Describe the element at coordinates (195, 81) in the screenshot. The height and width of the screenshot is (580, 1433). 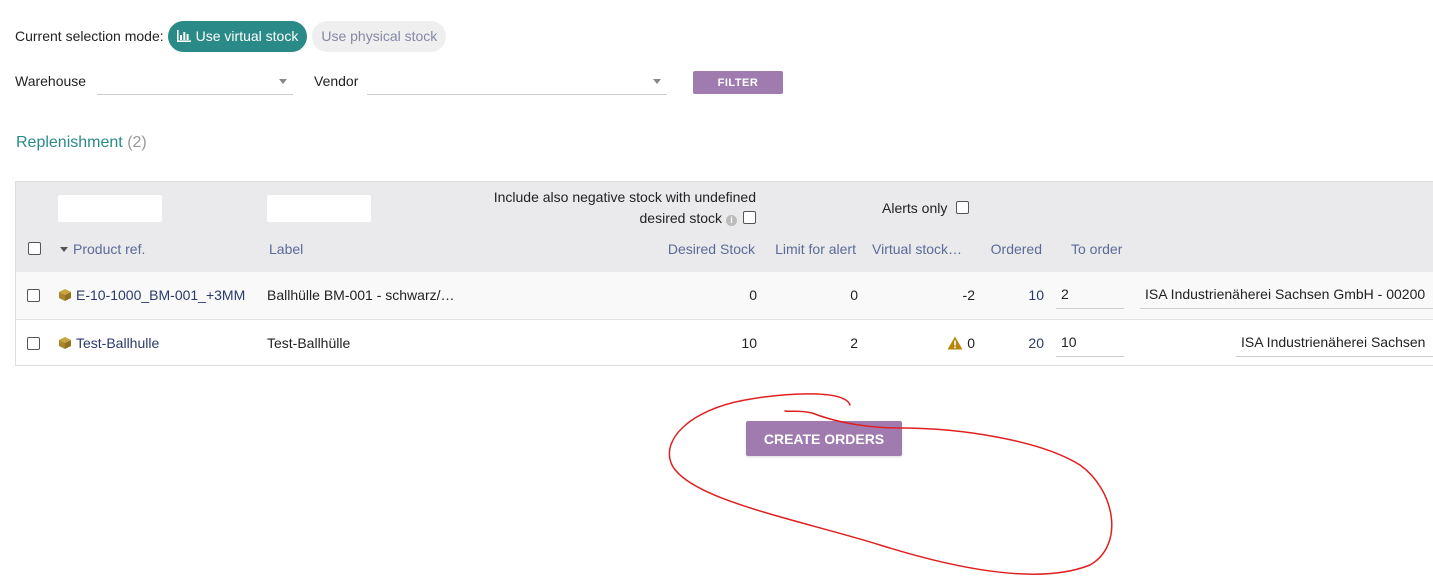
I see `warehouse-select` at that location.